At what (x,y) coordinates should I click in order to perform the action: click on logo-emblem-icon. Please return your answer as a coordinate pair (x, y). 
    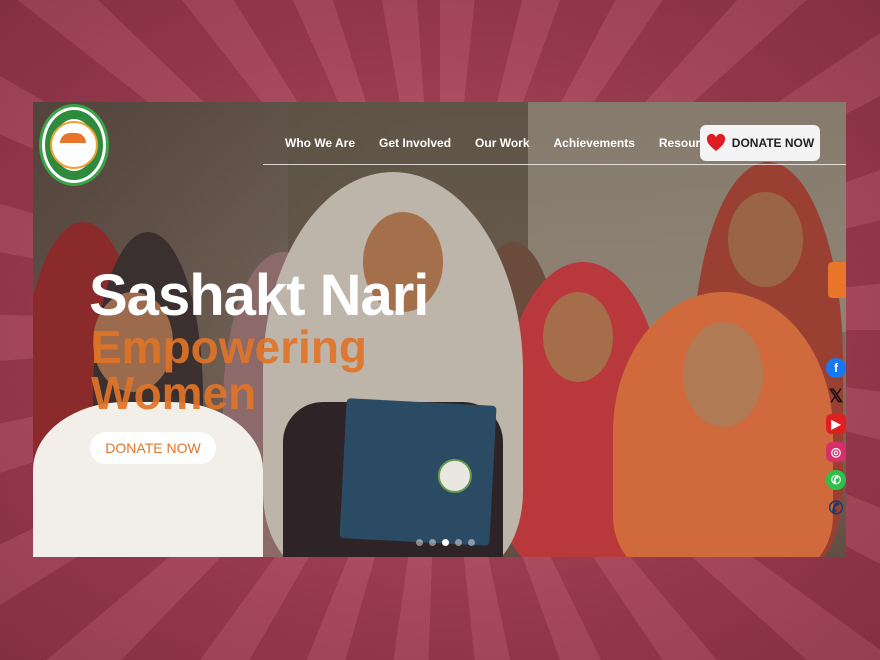
    Looking at the image, I should click on (74, 145).